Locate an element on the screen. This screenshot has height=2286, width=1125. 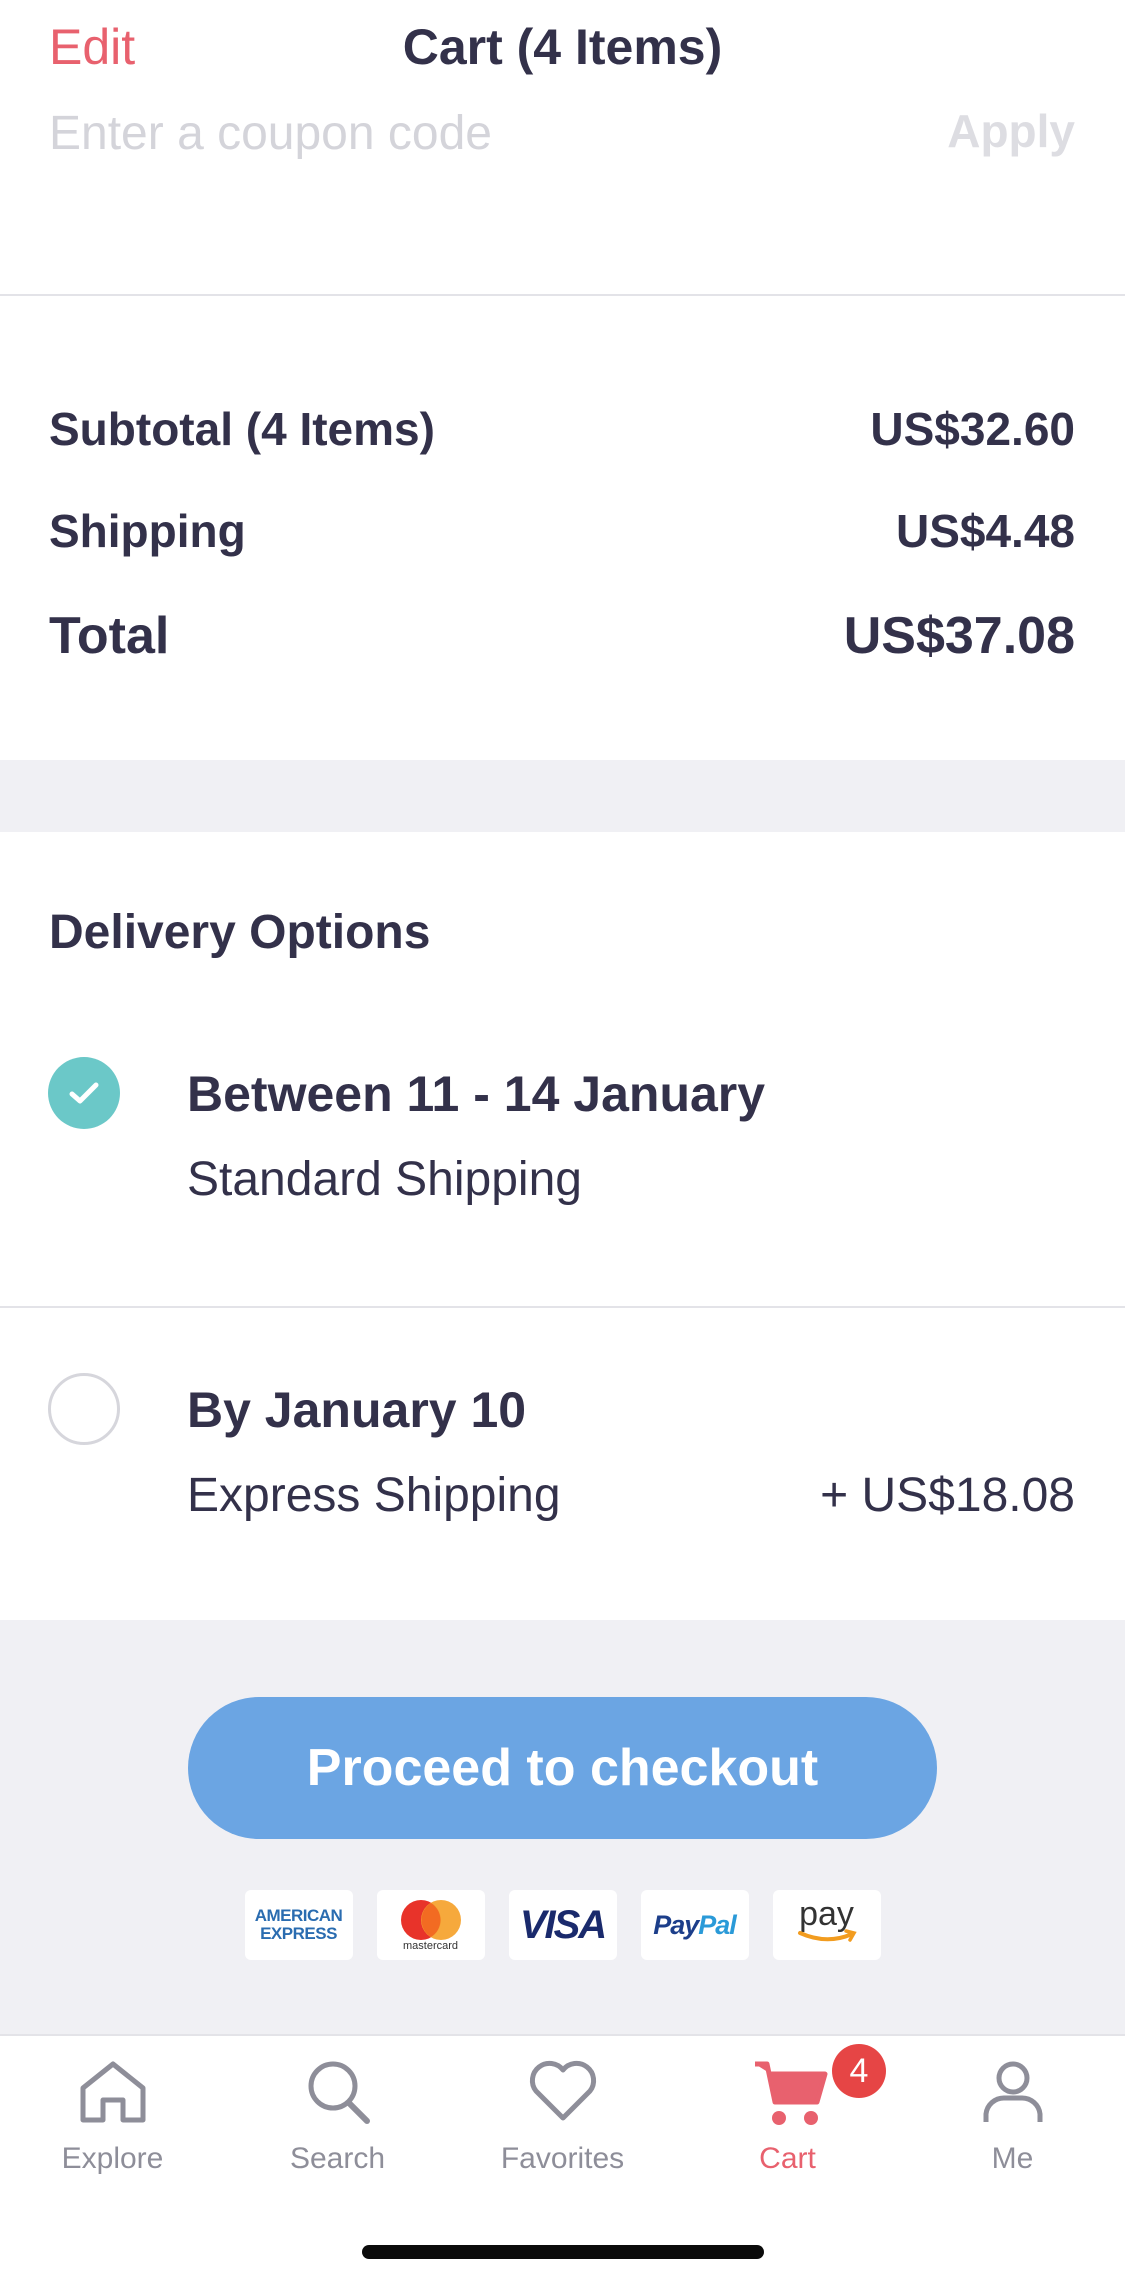
standard-shipping-radio is located at coordinates (84, 1093).